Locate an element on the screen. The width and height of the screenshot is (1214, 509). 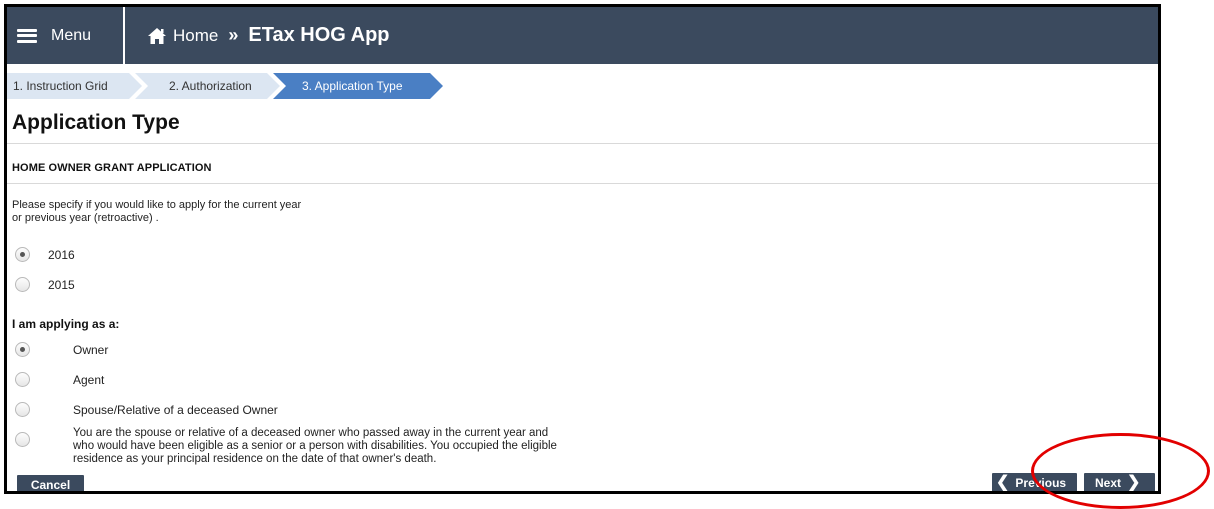
radio-year-2016 is located at coordinates (22, 254).